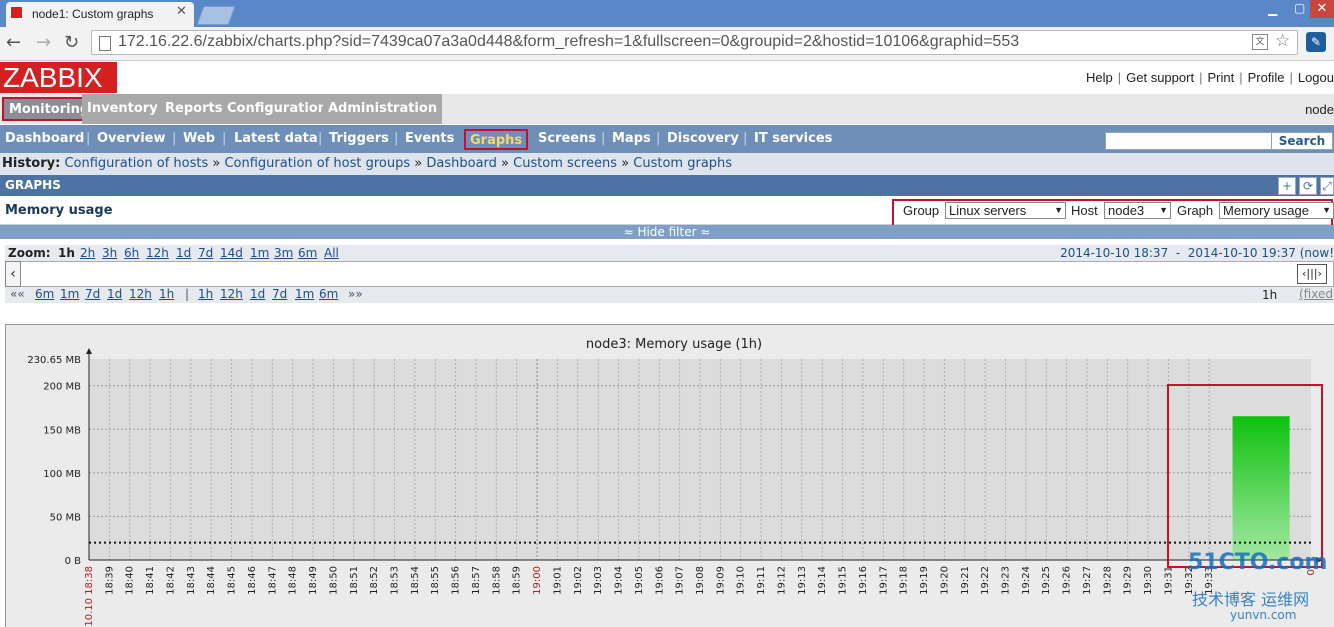 The image size is (1334, 627). I want to click on zoom-2h: 2h, so click(87, 253).